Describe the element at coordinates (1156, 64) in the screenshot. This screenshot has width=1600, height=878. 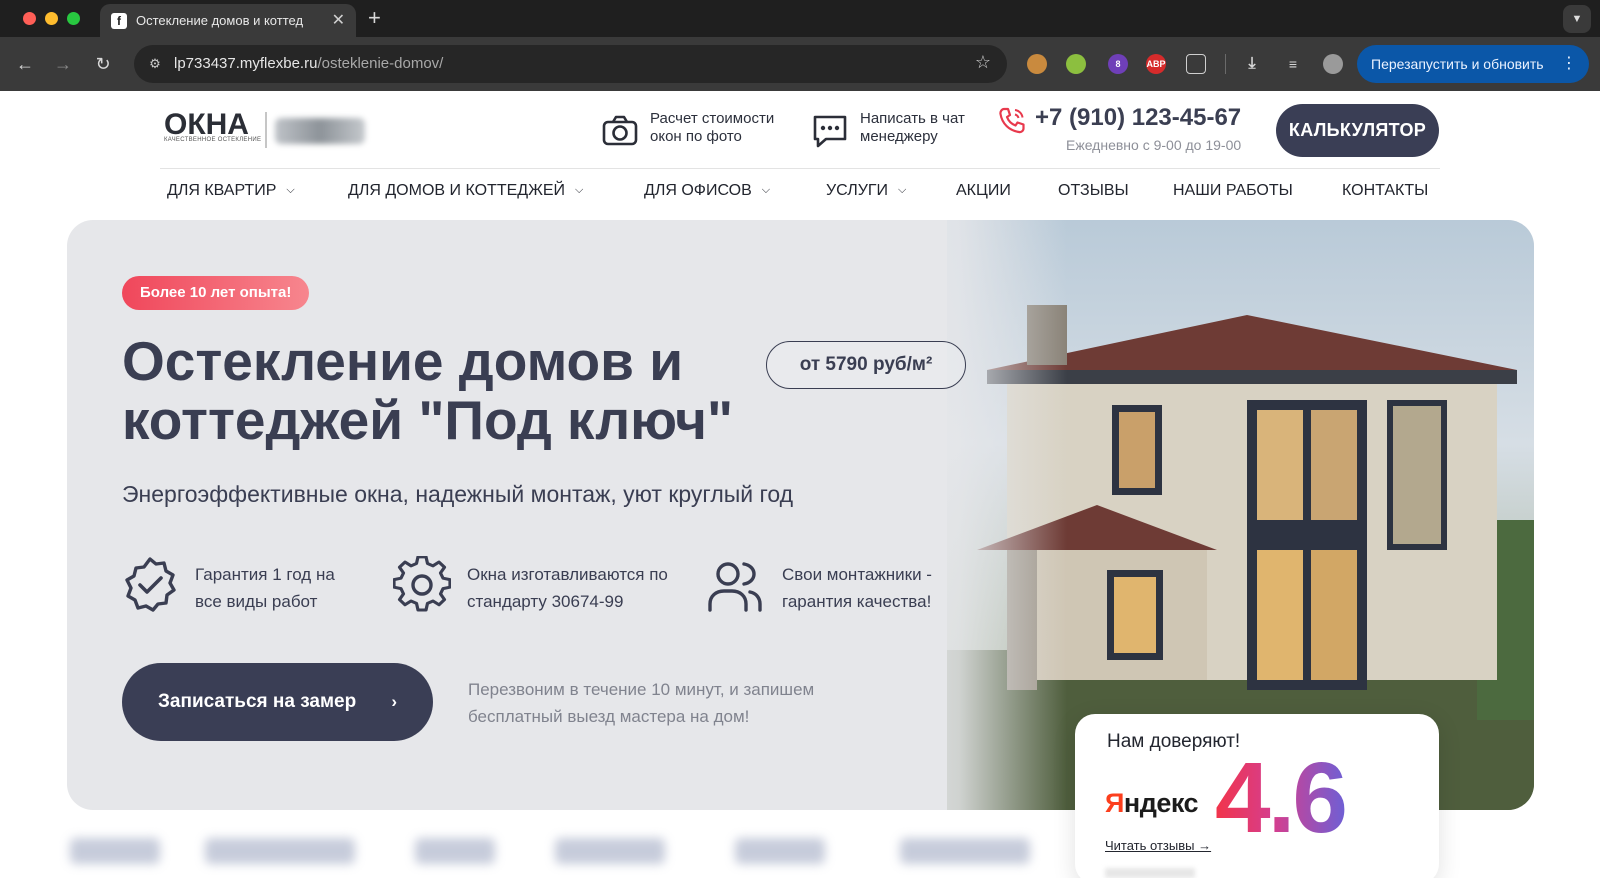
I see `adblock-extension-icon: ABP` at that location.